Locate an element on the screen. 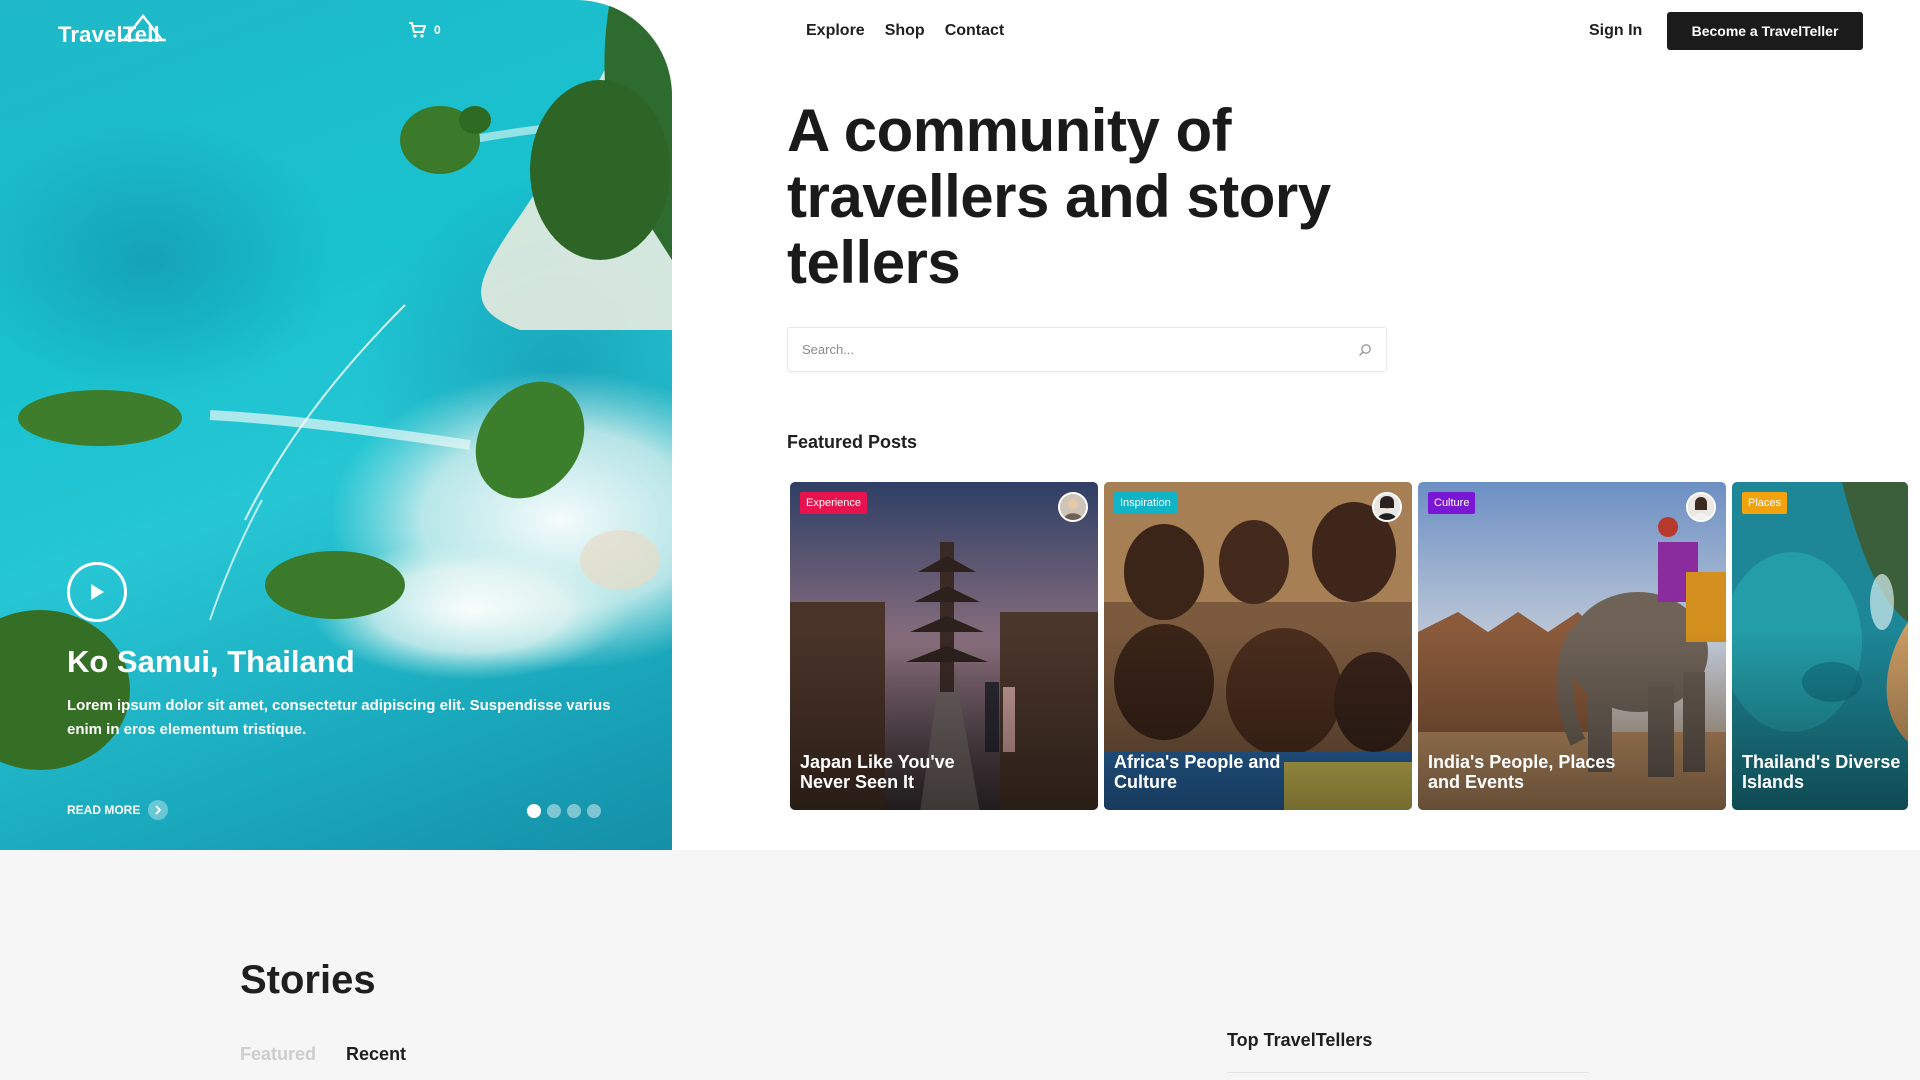 The width and height of the screenshot is (1920, 1080). nav-shop: Shop is located at coordinates (905, 31).